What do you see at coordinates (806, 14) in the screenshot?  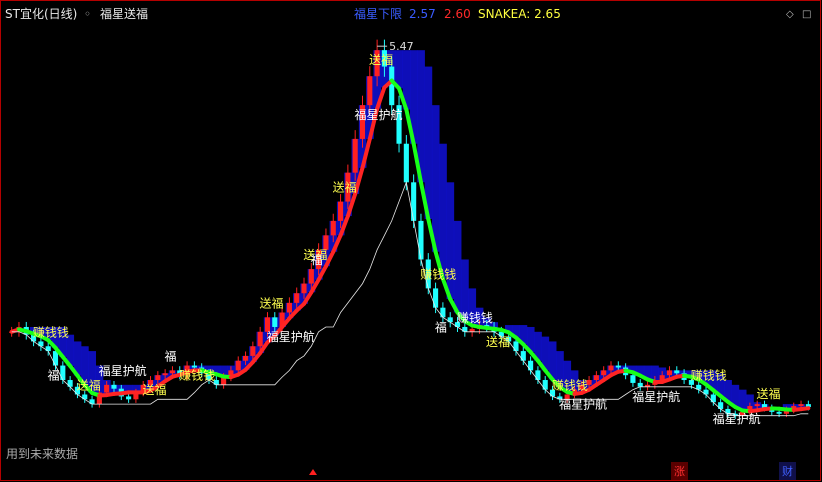 I see `square-icon: □` at bounding box center [806, 14].